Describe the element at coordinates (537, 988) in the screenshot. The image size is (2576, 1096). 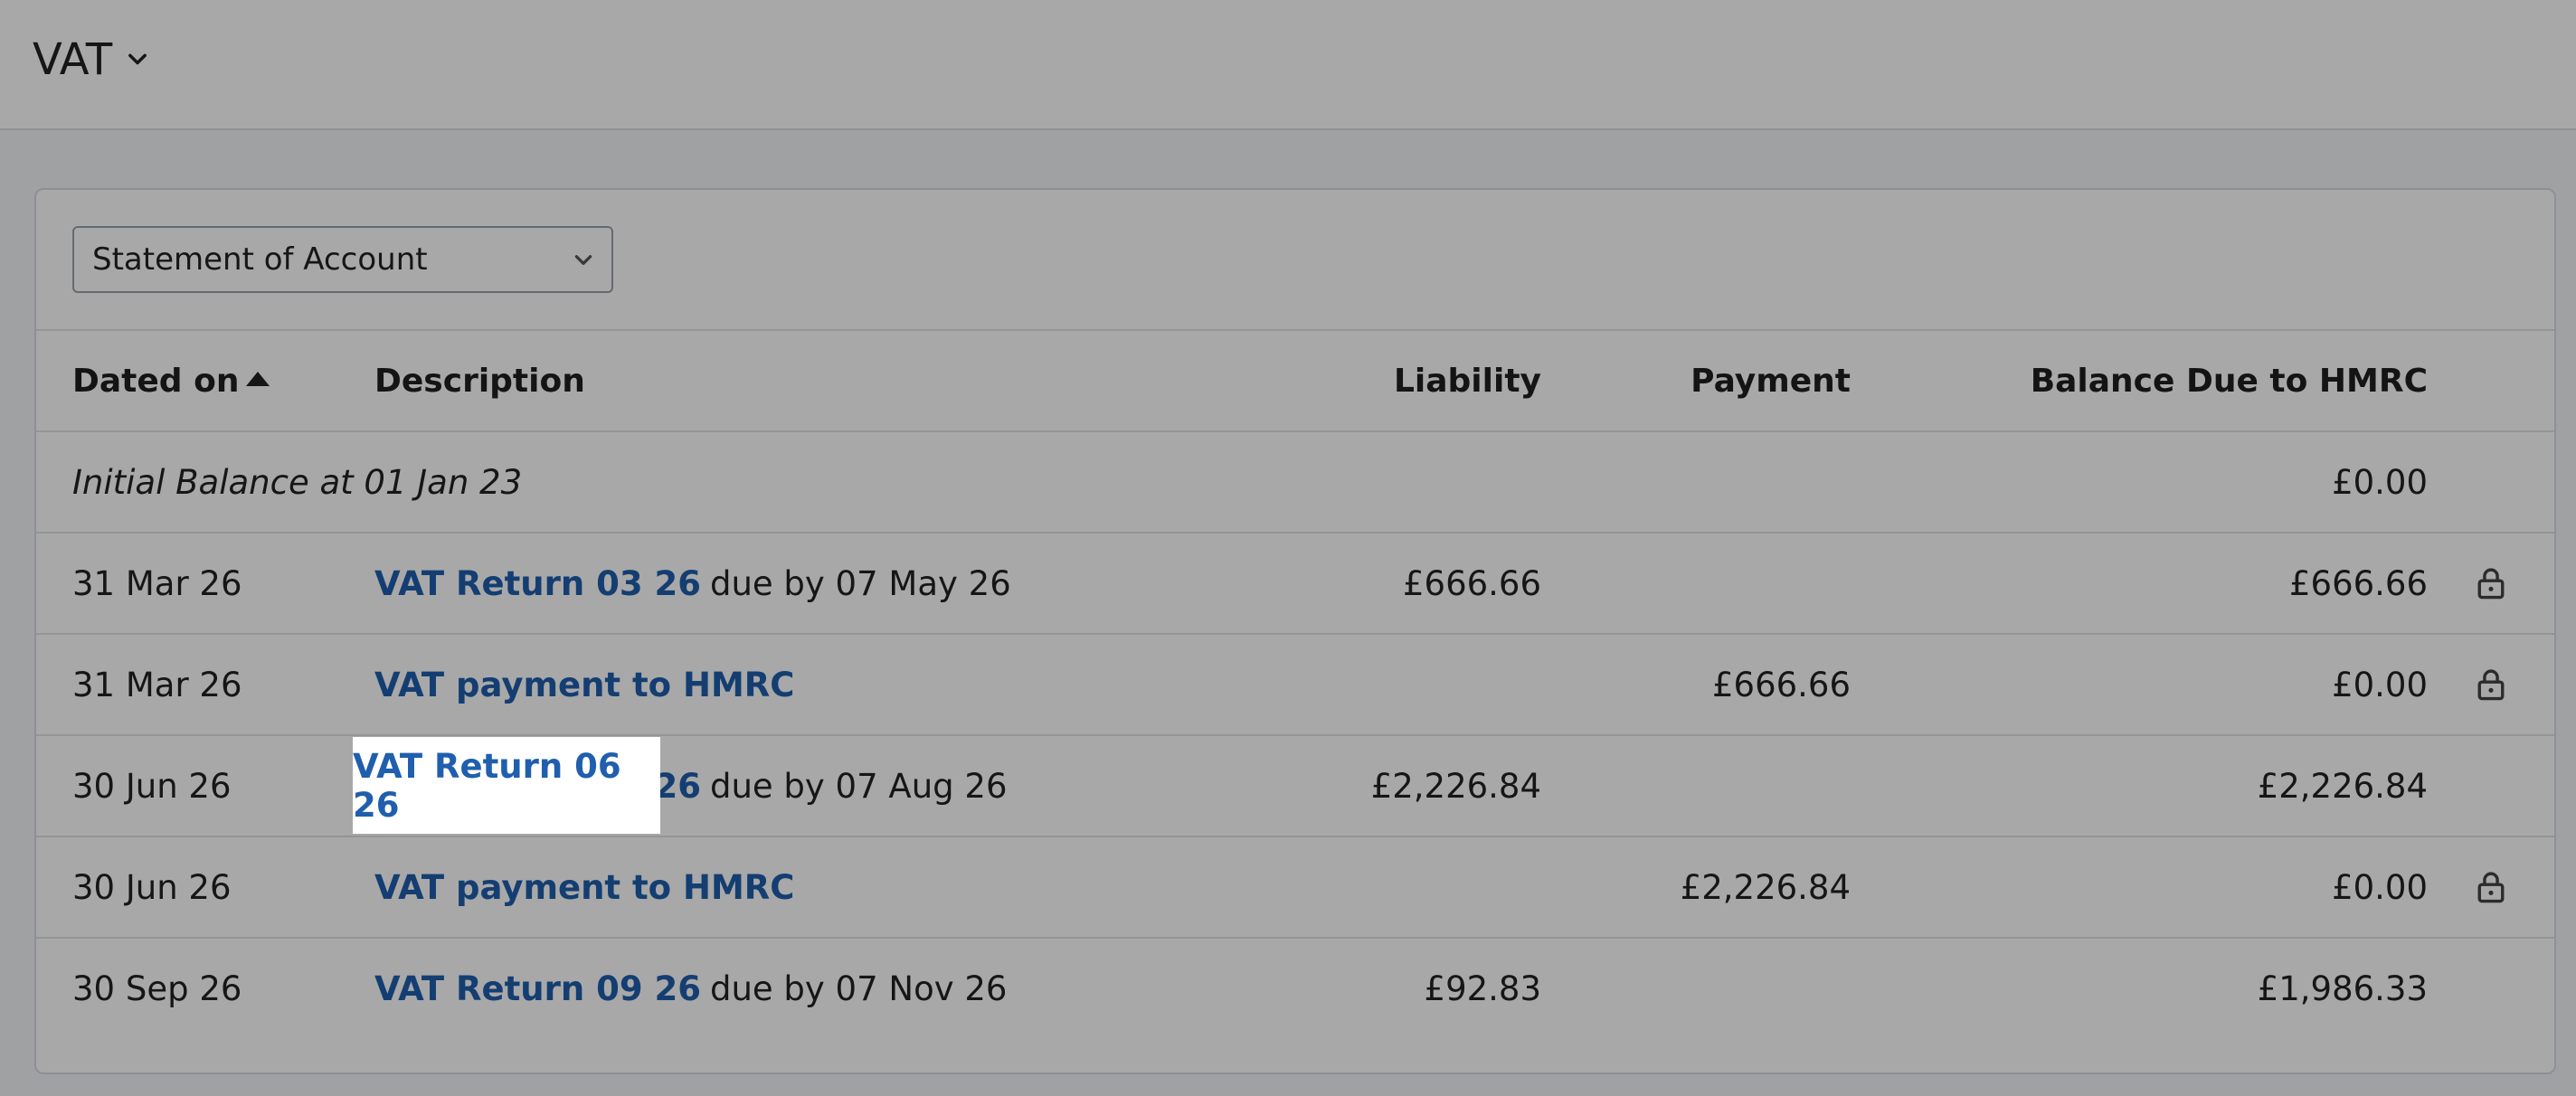
I see `vat-return-link: VAT Return 09 26` at that location.